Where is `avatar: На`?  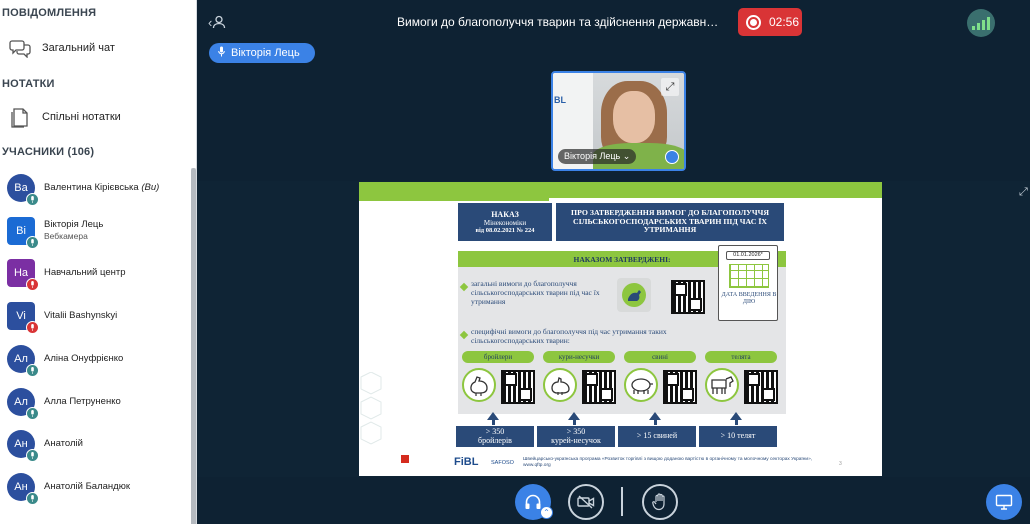 avatar: На is located at coordinates (23, 275).